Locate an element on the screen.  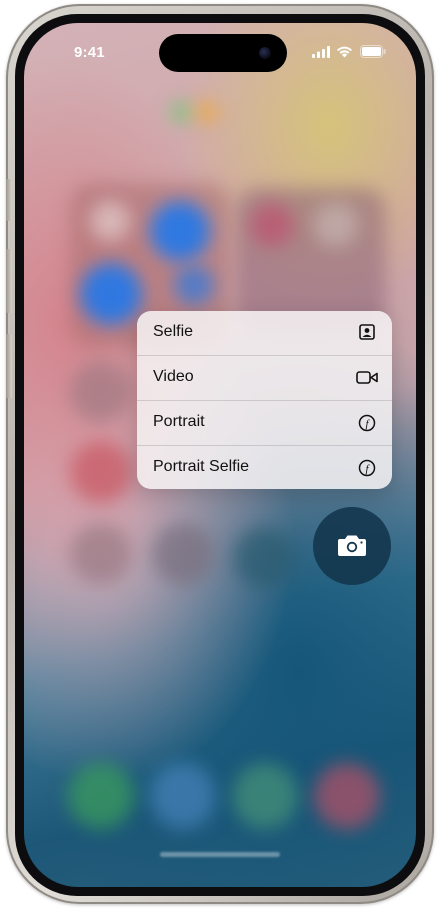
menu-item-label: Video is located at coordinates (173, 376).